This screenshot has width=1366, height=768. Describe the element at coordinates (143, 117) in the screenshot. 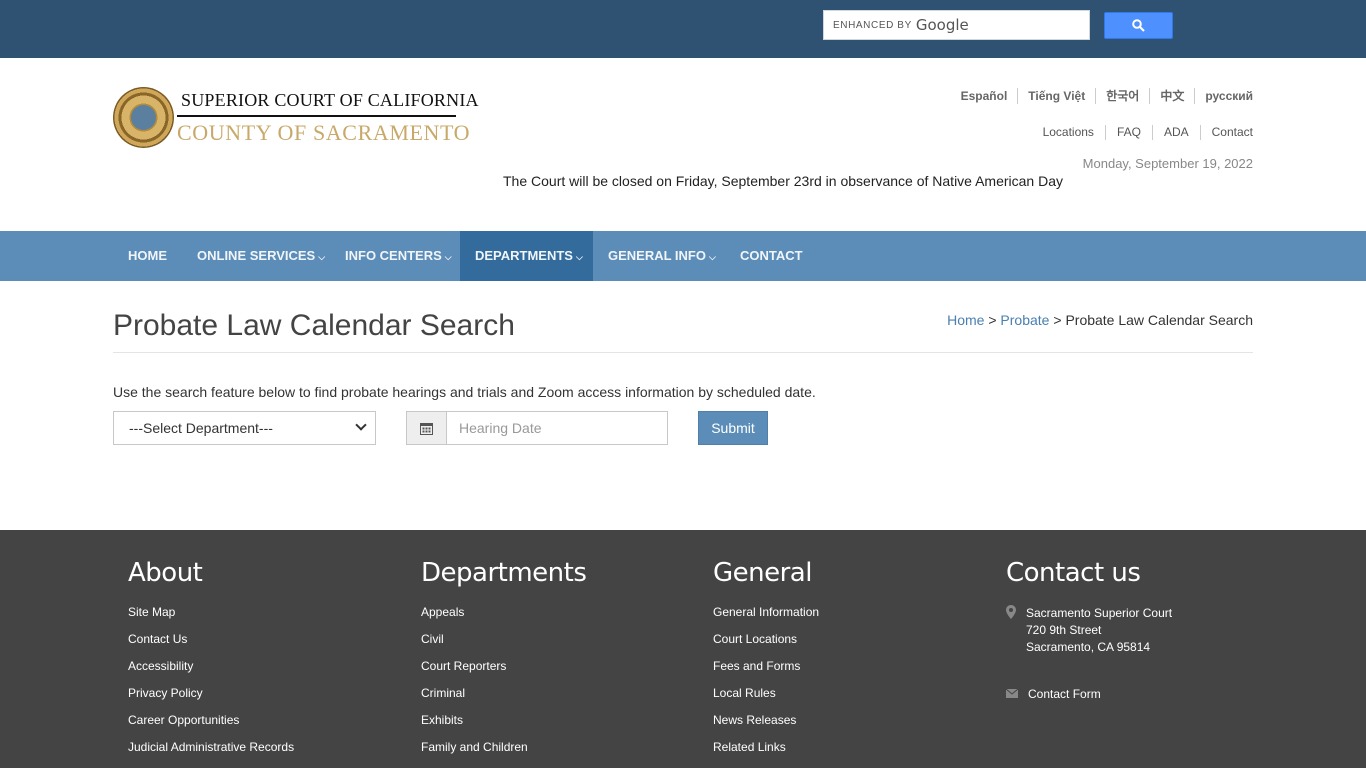

I see `court-seal-logo` at that location.